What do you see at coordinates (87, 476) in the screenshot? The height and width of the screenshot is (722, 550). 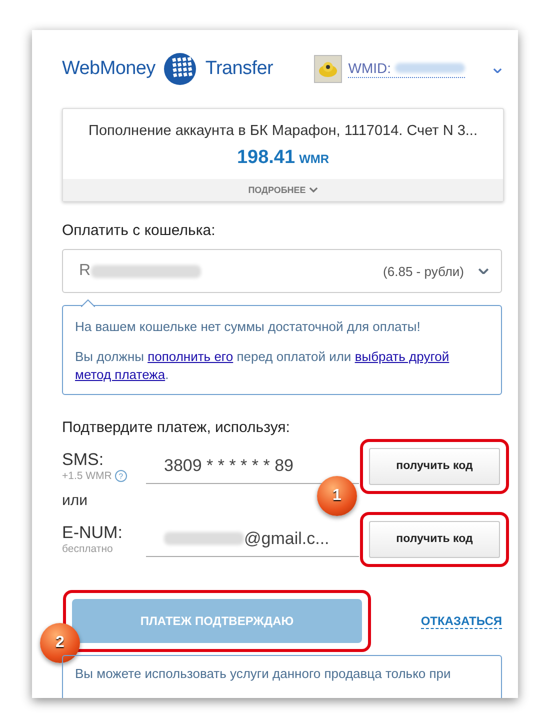 I see `method-note: +1.5 WMR` at bounding box center [87, 476].